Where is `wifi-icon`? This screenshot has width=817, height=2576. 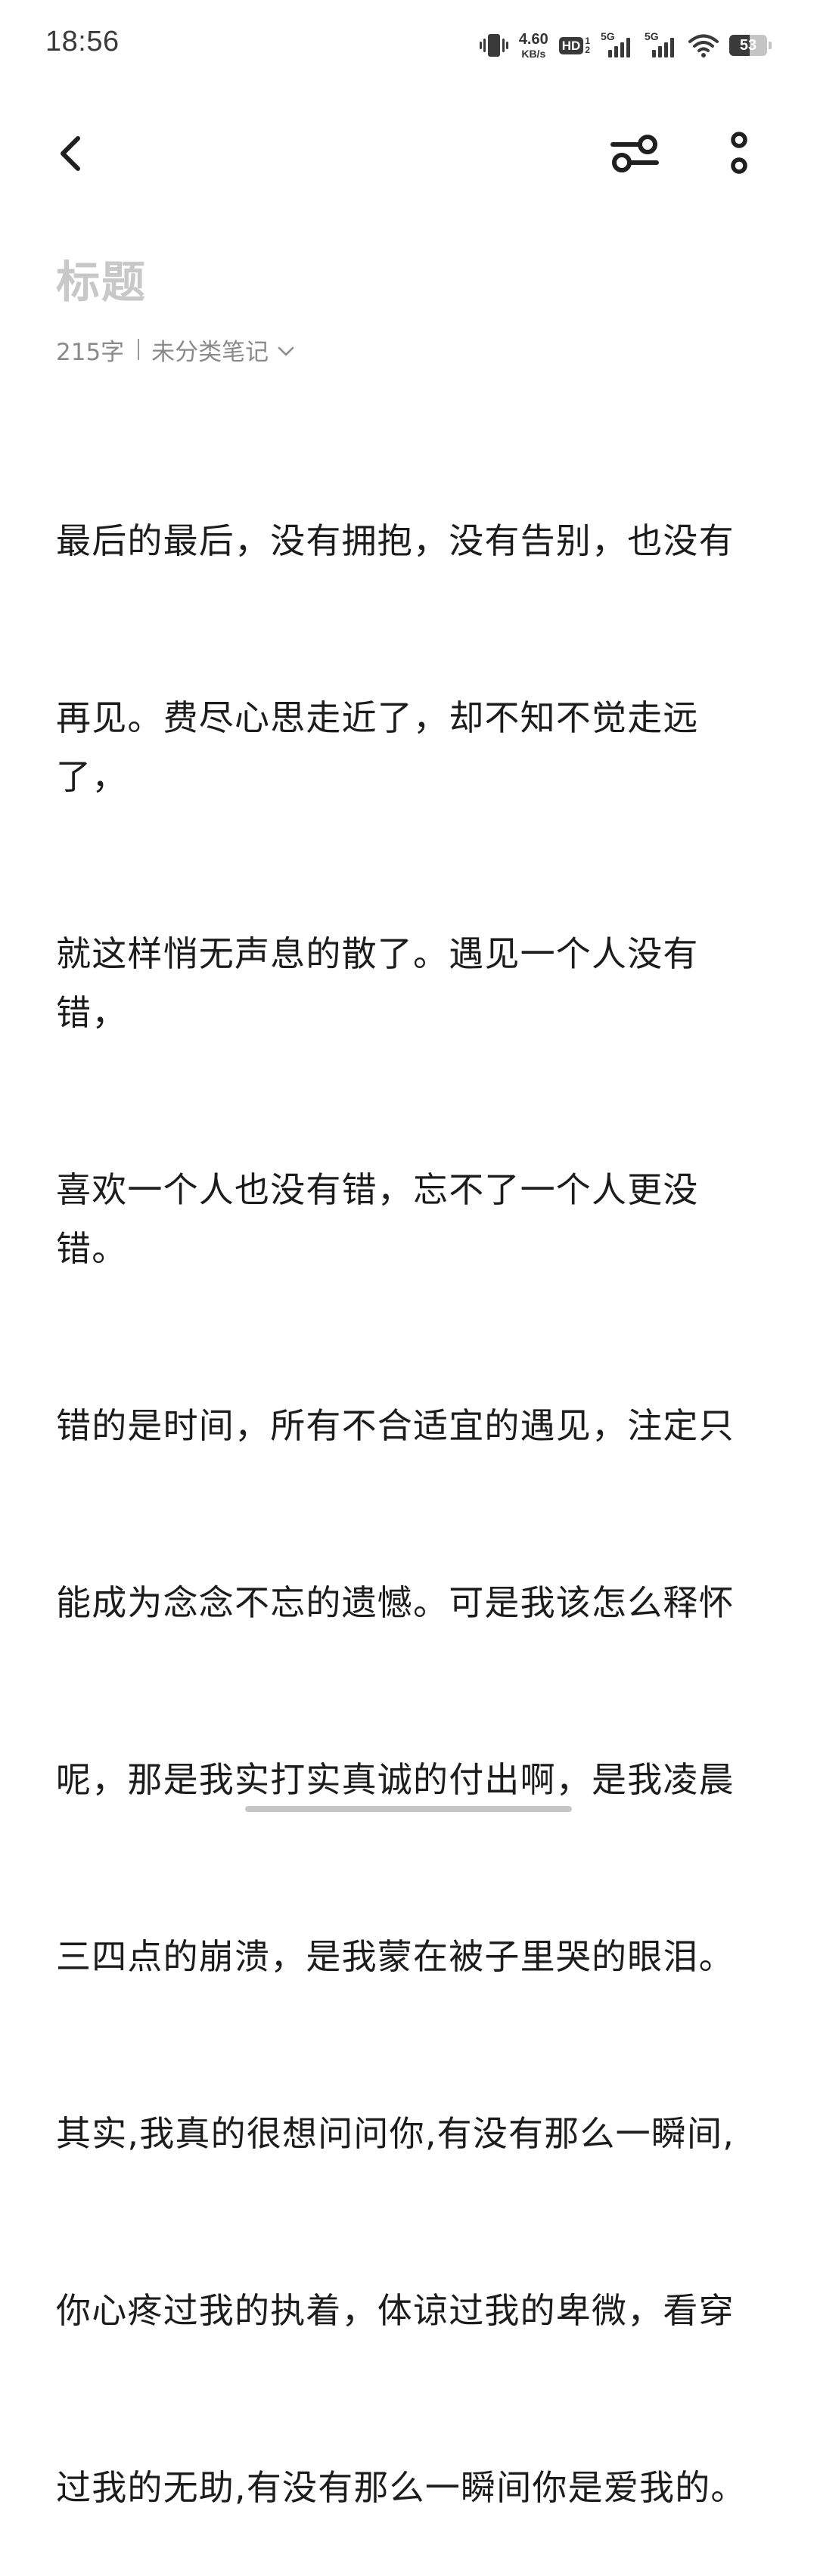
wifi-icon is located at coordinates (703, 45).